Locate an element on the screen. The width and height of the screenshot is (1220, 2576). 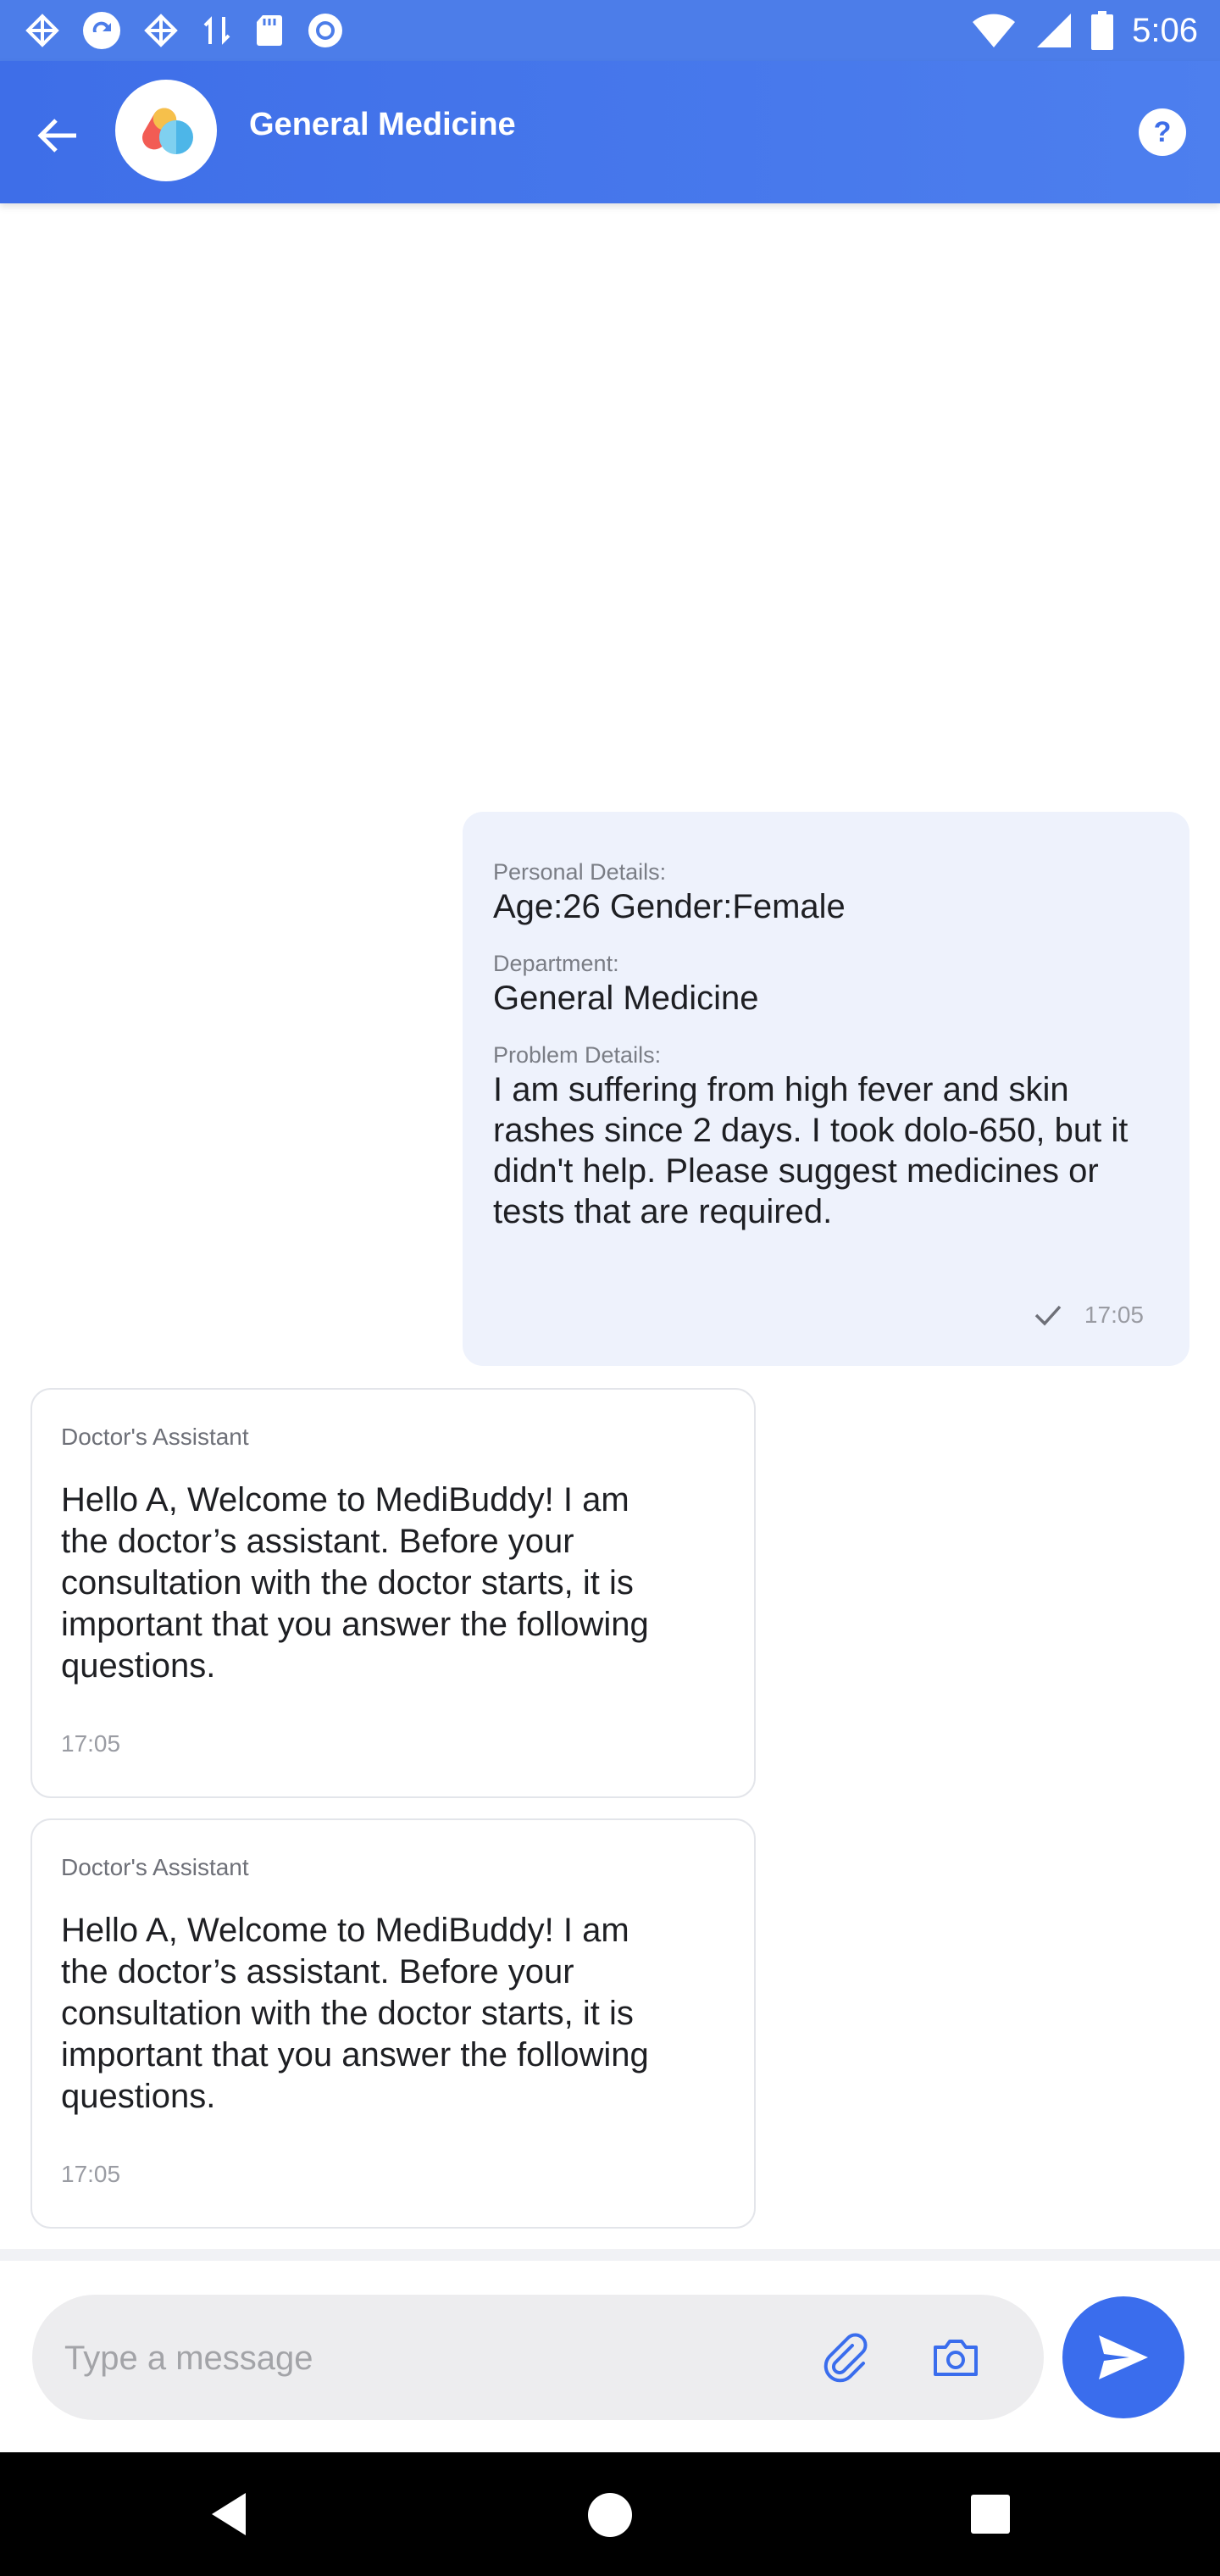
personal-details-label: Personal Details: is located at coordinates (580, 872).